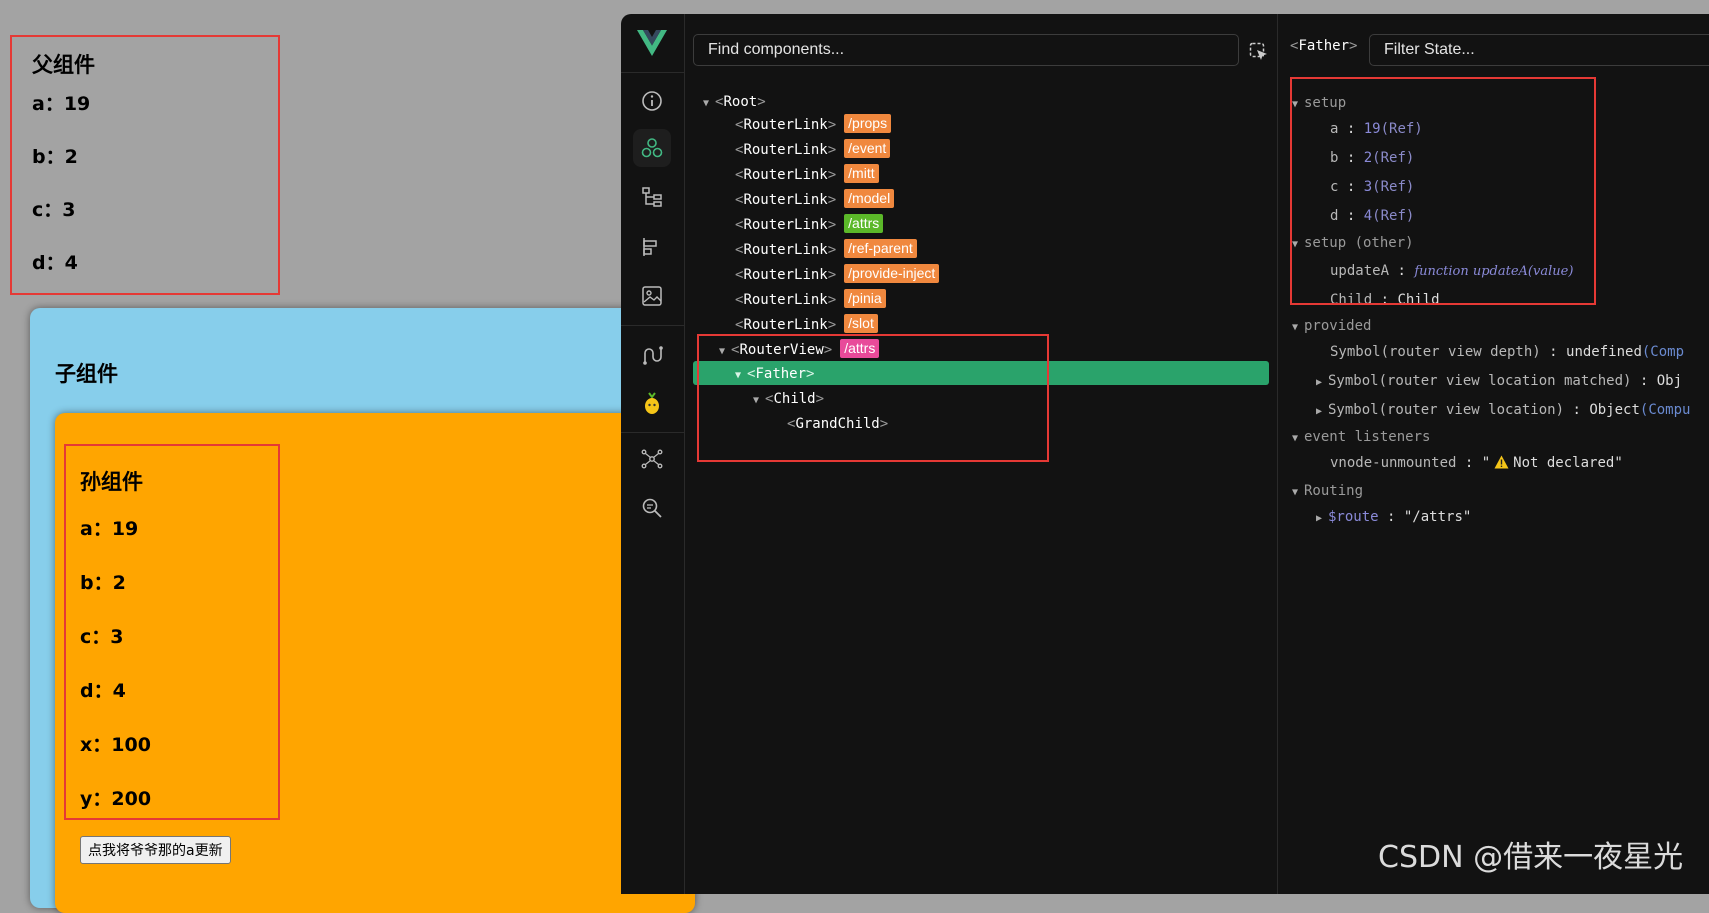 The height and width of the screenshot is (913, 1709). I want to click on section-label: provided, so click(1338, 326).